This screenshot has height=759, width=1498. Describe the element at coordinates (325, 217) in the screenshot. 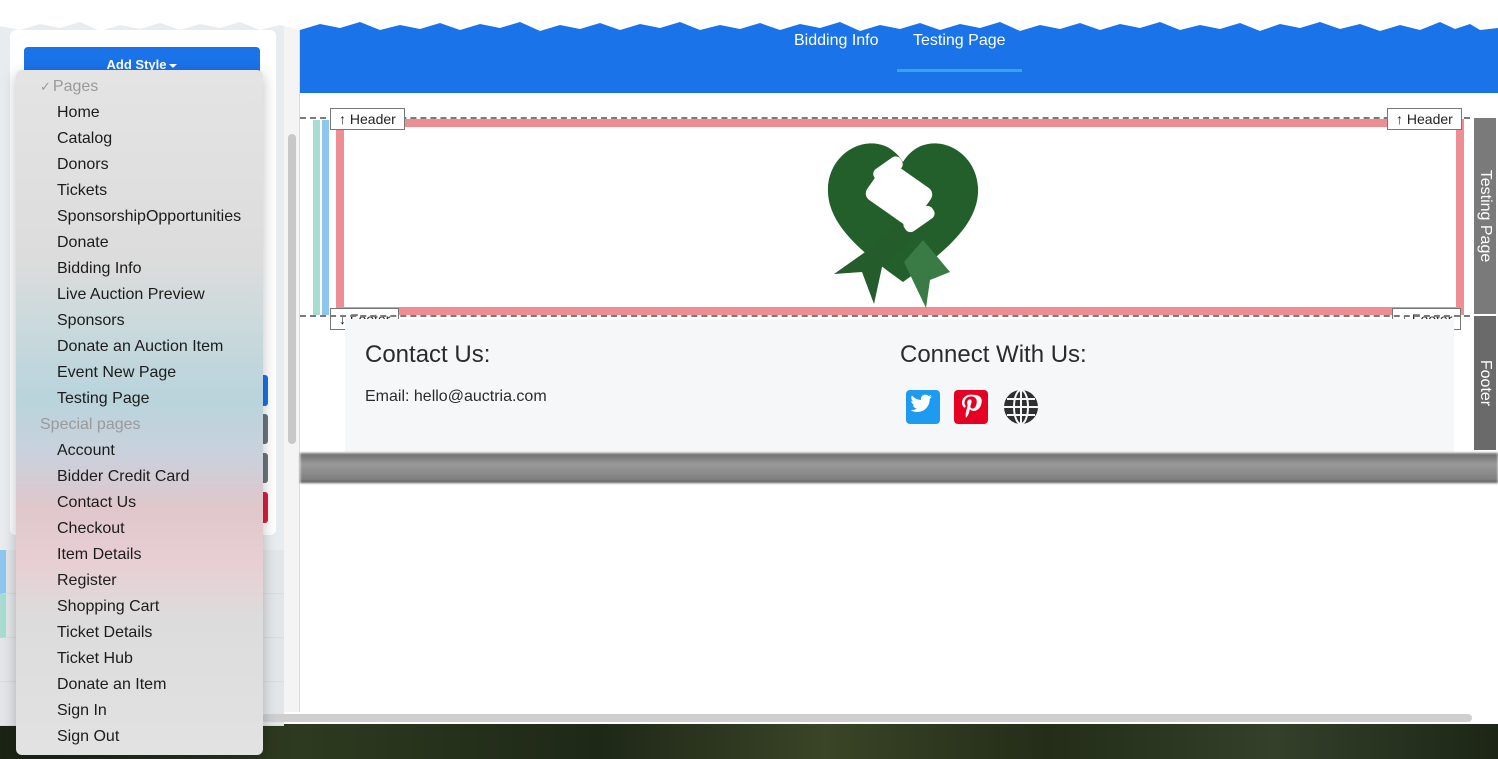

I see `section-strip-blue` at that location.